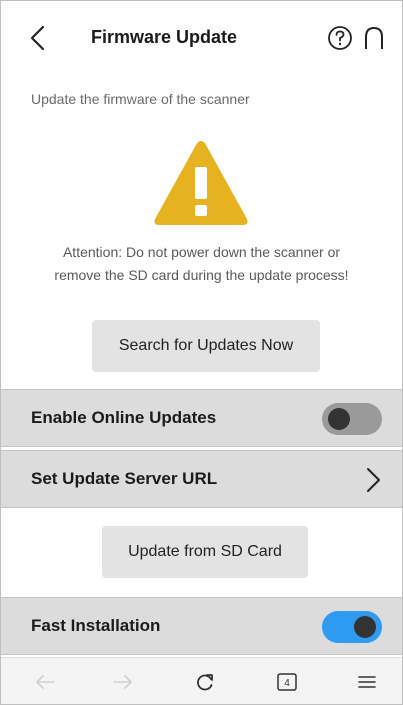 The height and width of the screenshot is (705, 403). I want to click on browser-toolbar: 4, so click(201, 680).